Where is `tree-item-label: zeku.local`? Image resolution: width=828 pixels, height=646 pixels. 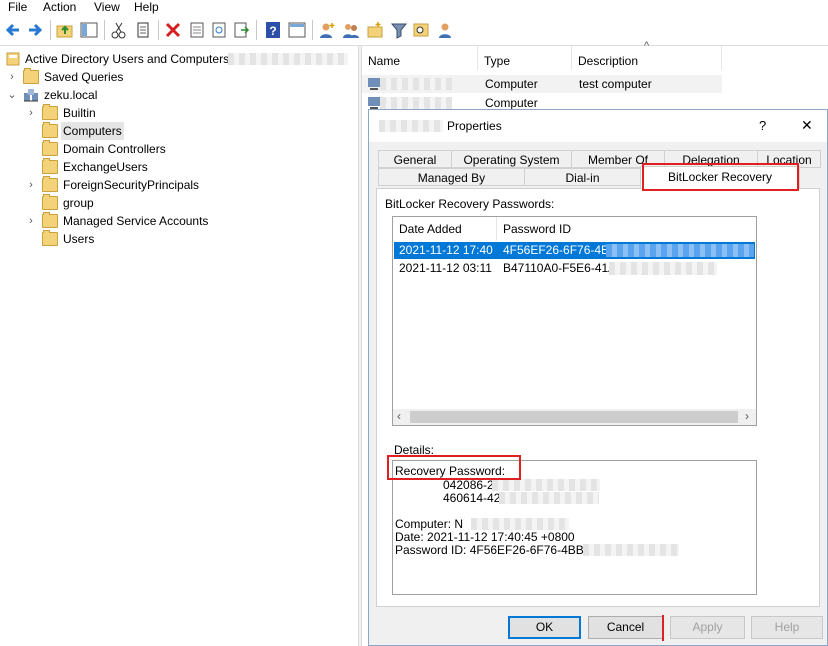
tree-item-label: zeku.local is located at coordinates (71, 95).